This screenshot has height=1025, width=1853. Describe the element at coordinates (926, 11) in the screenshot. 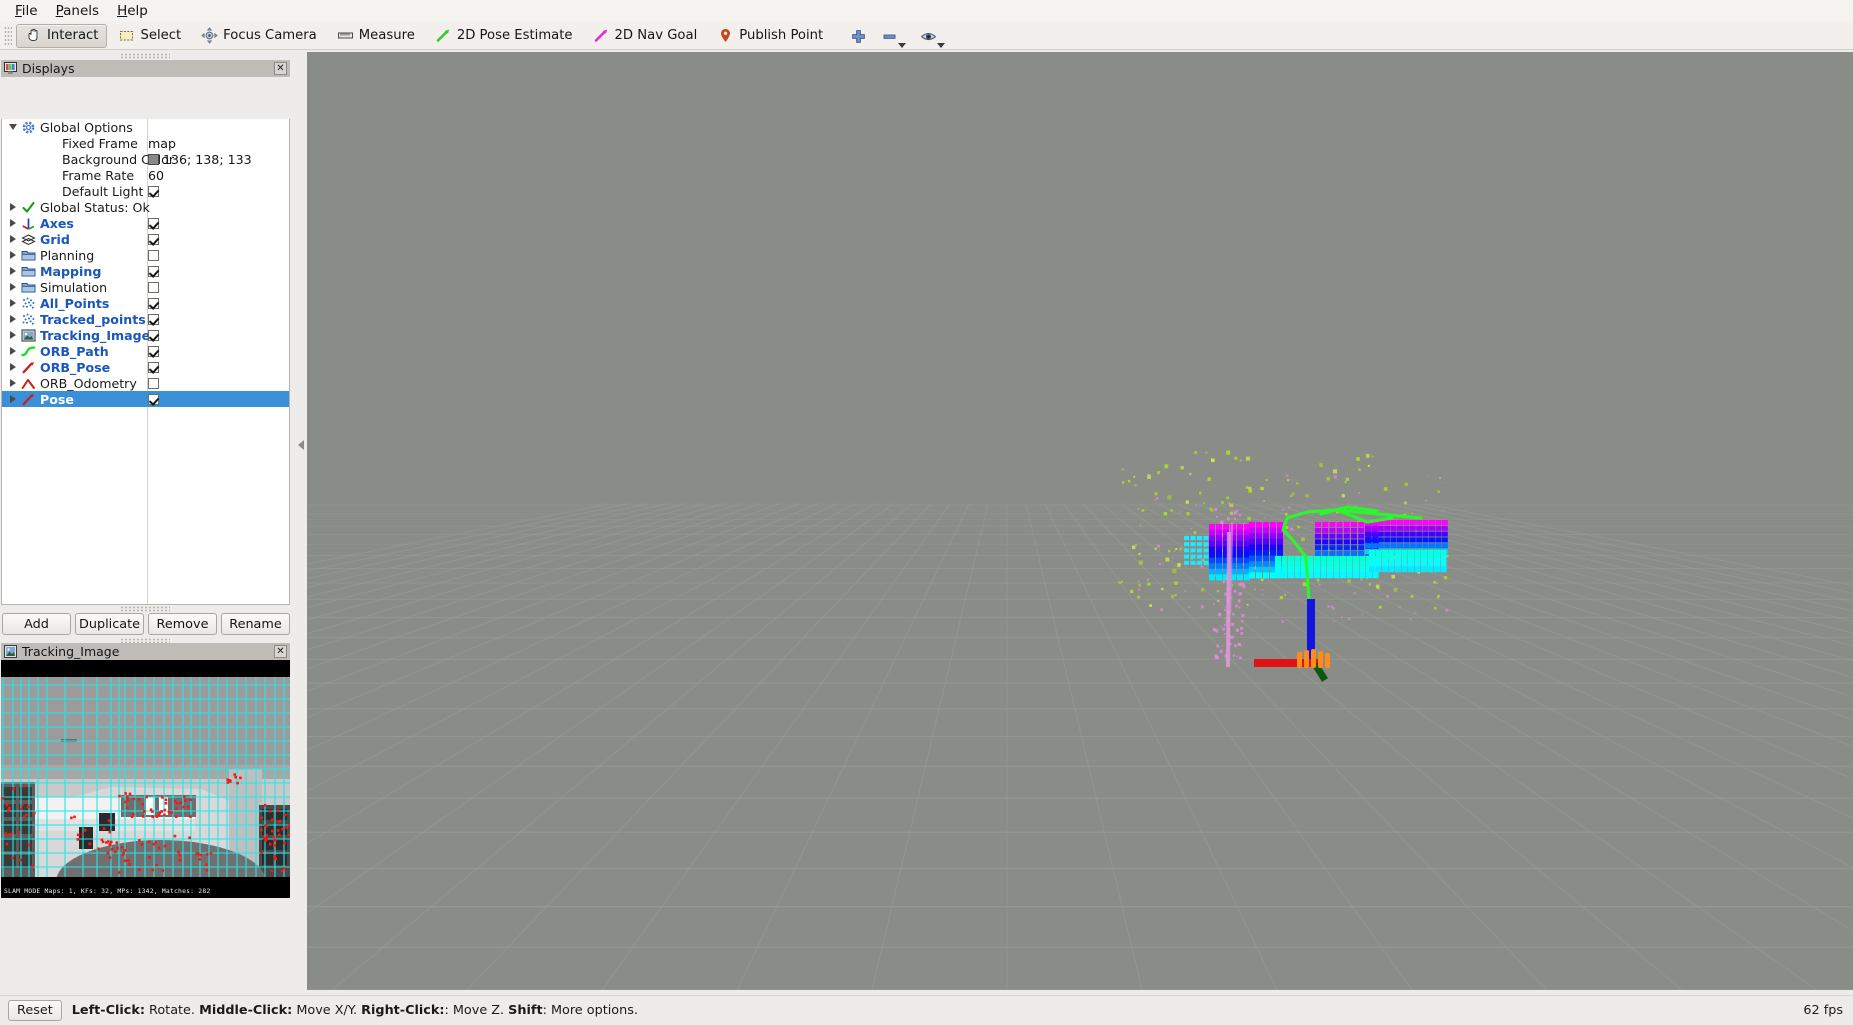

I see `menu-bar: File Panels Help` at that location.